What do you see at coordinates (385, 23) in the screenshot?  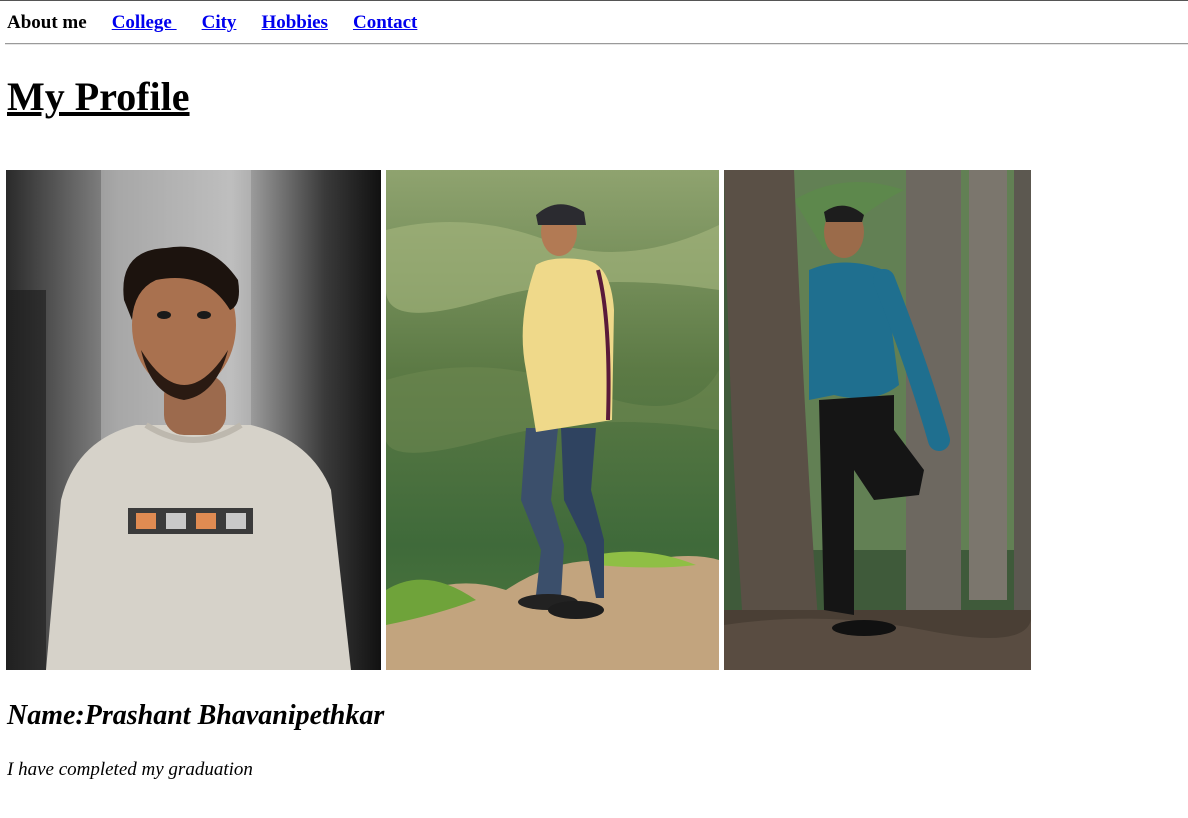 I see `nav-link-contact: Contact` at bounding box center [385, 23].